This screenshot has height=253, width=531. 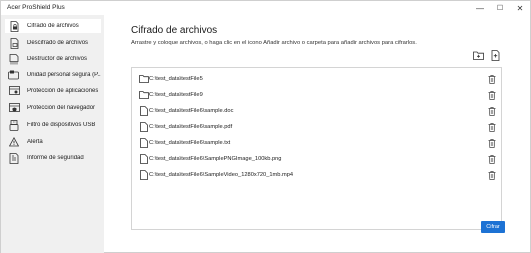 I want to click on sidebar-item-browser-protection: Protección del navegador, so click(x=53, y=108).